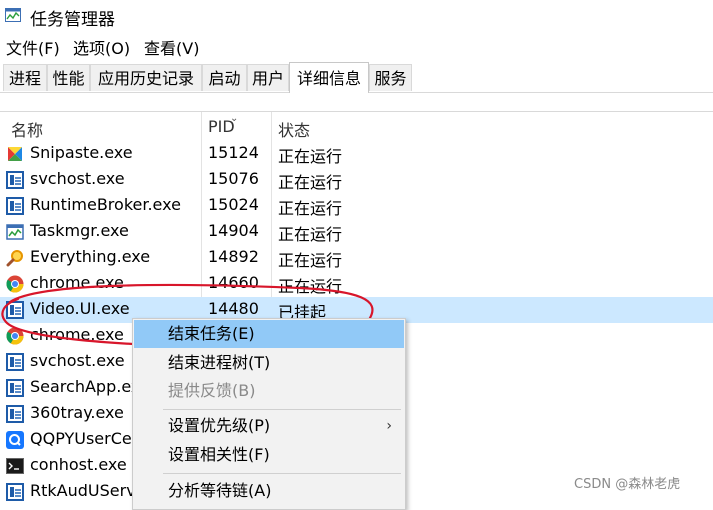  Describe the element at coordinates (101, 47) in the screenshot. I see `menu-options: 选项(O)` at that location.